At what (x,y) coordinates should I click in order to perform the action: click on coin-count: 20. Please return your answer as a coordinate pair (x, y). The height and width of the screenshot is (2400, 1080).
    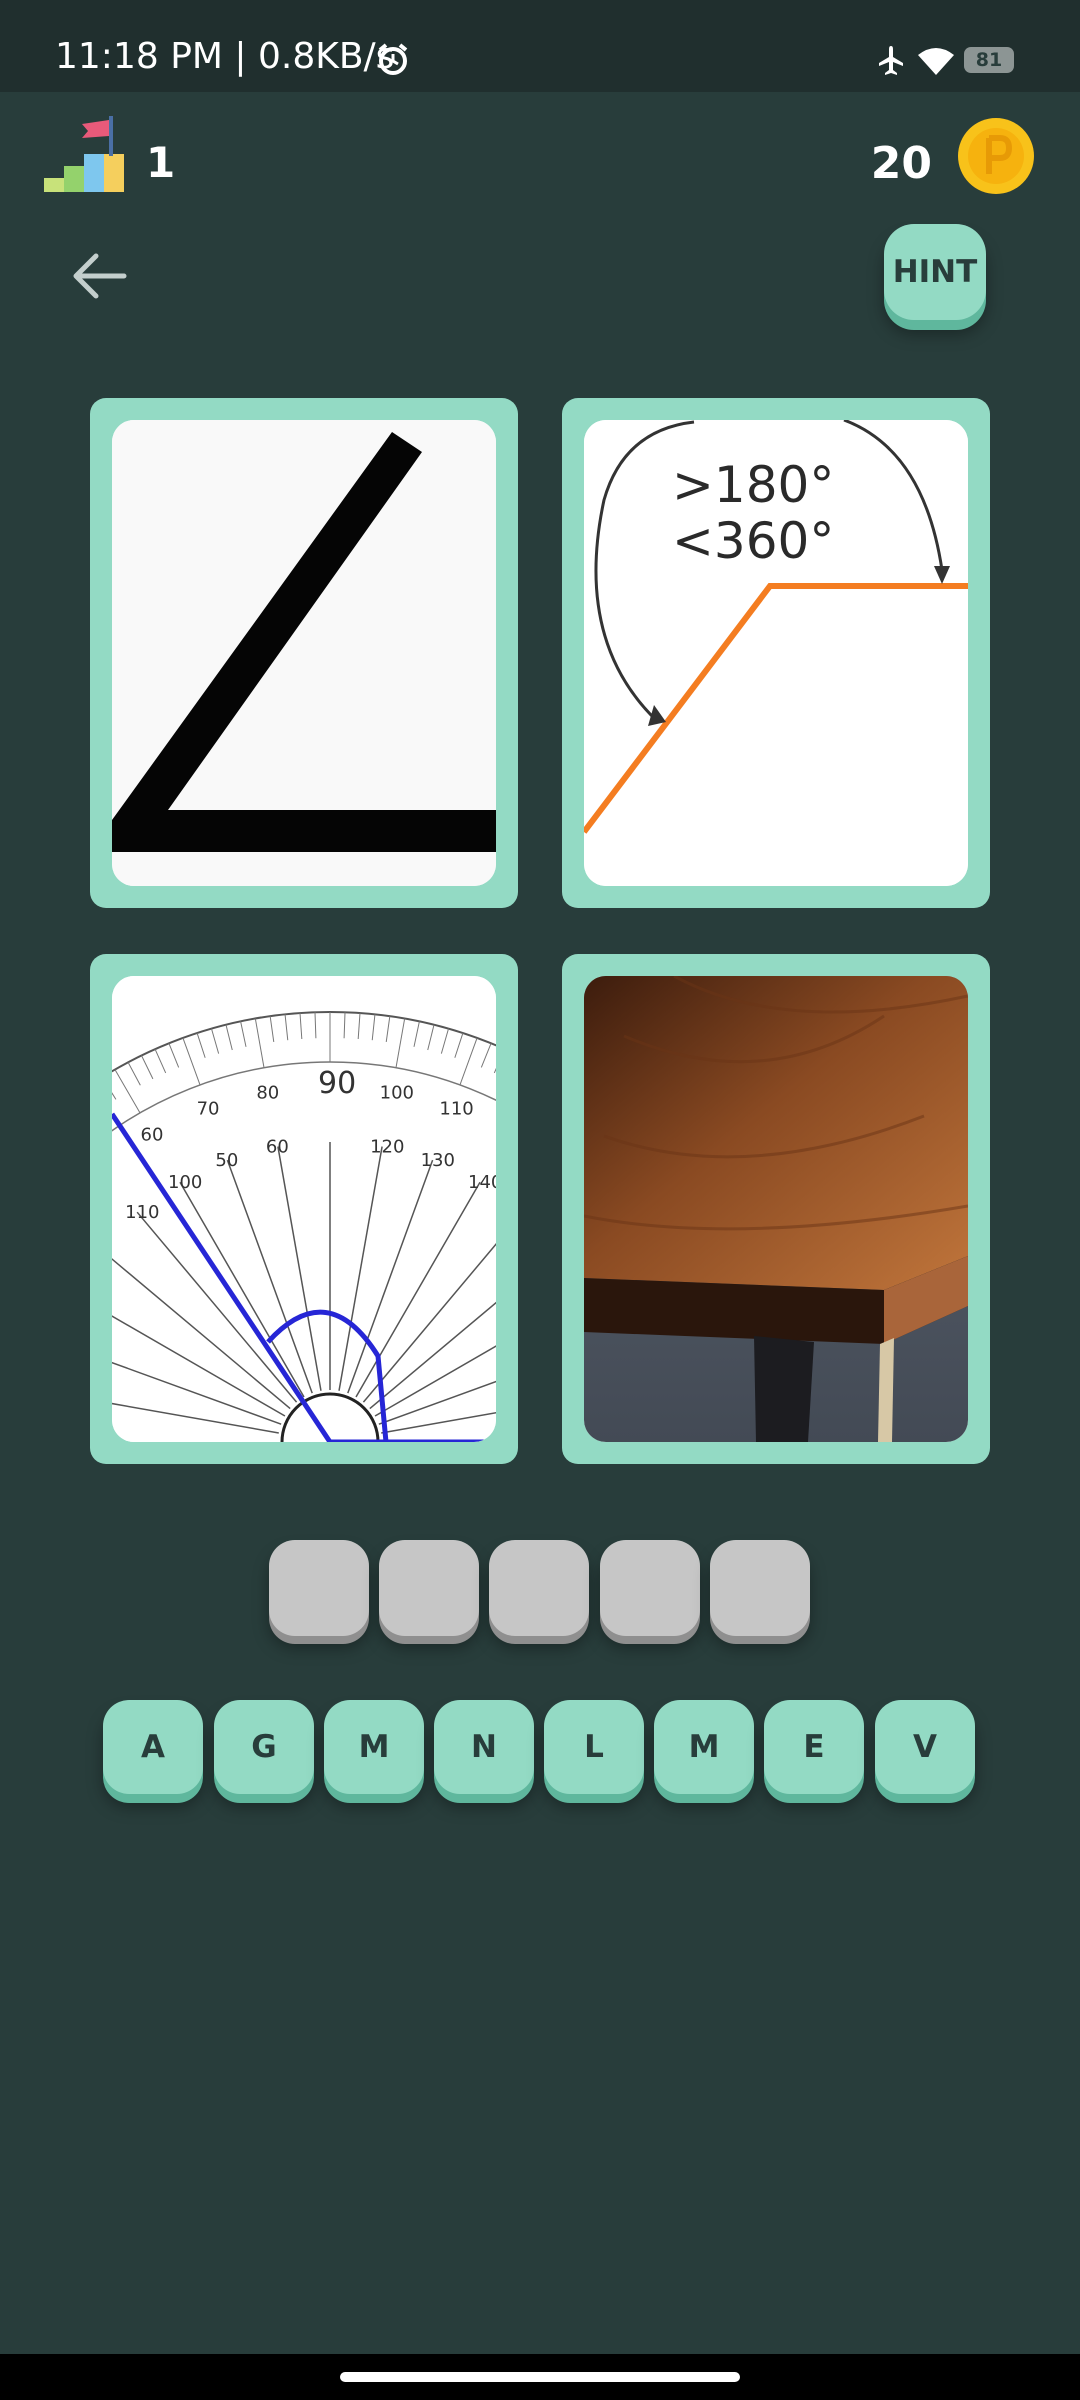
    Looking at the image, I should click on (901, 163).